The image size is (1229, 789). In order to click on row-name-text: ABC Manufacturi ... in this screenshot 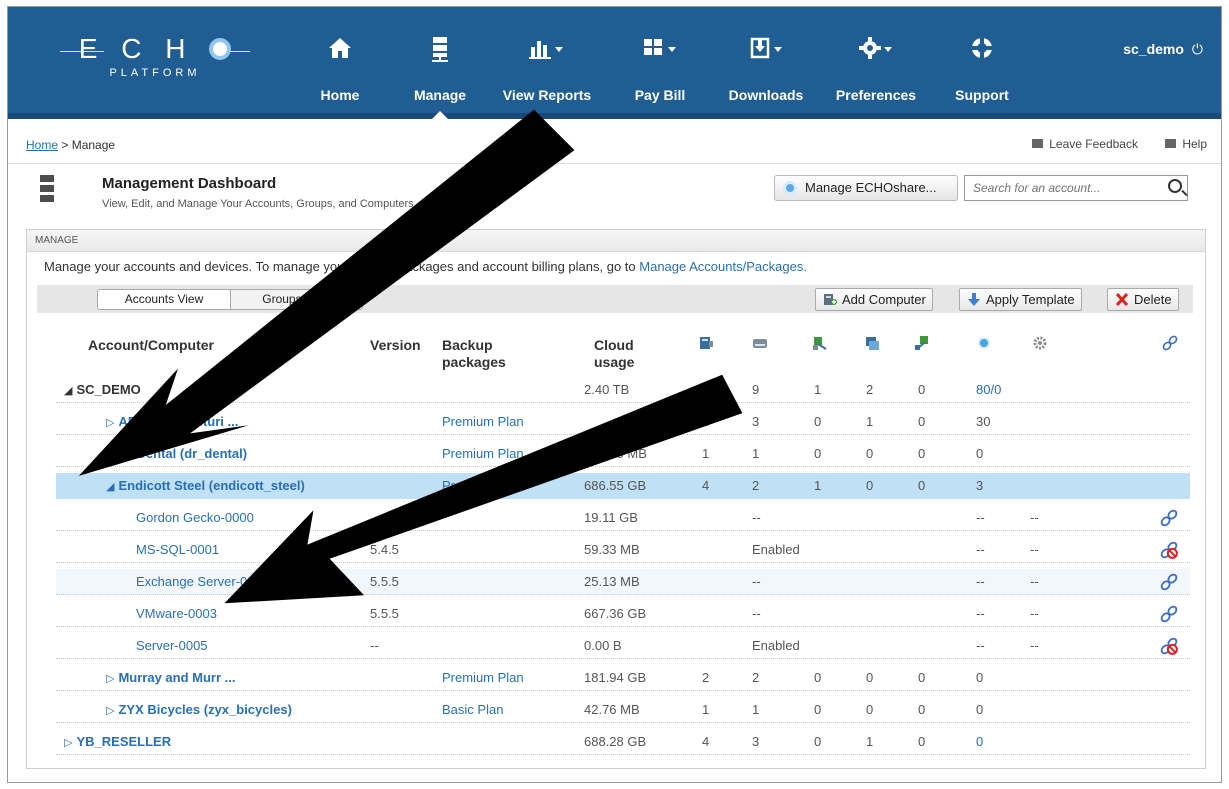, I will do `click(178, 421)`.